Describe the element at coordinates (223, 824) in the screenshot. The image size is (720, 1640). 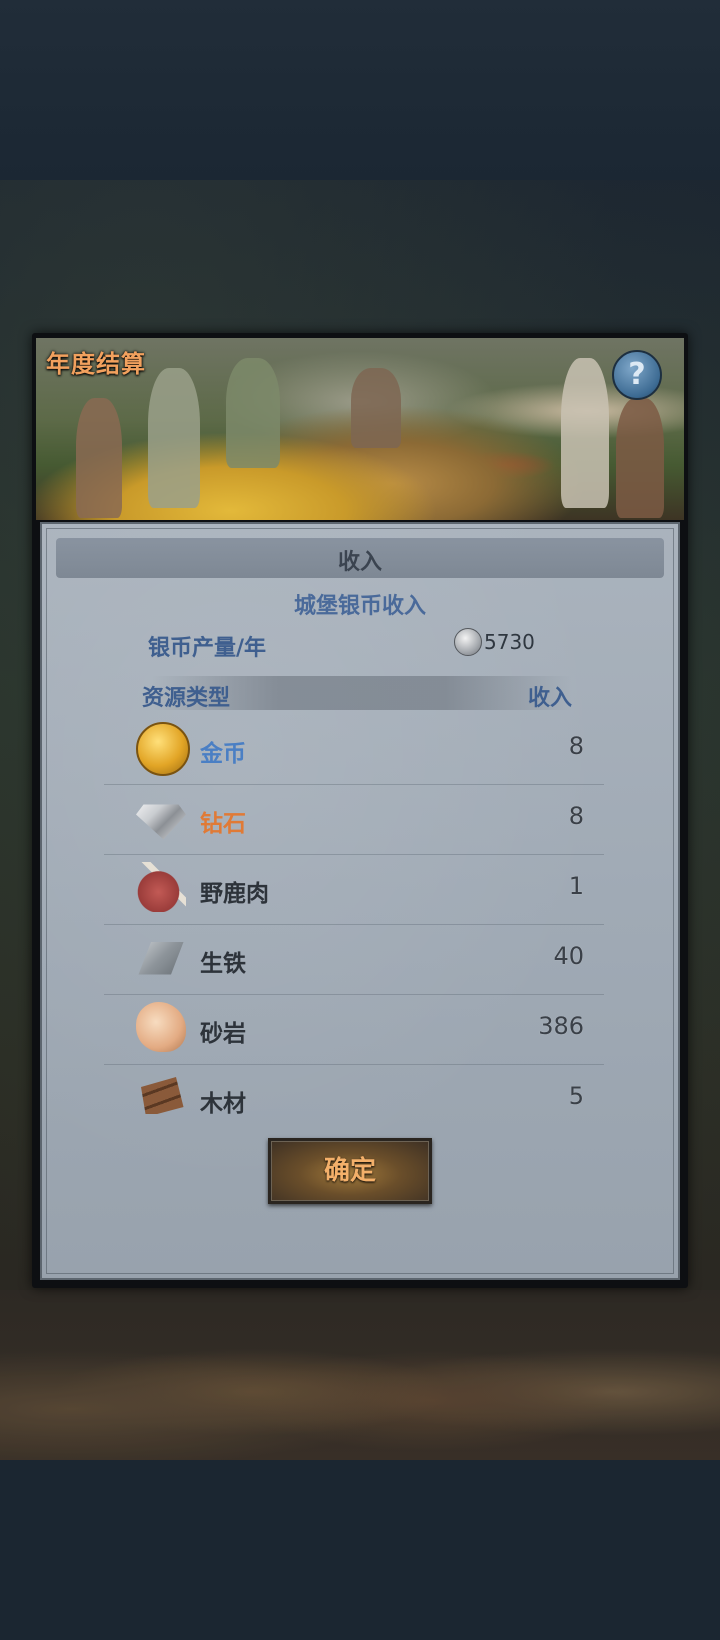
I see `resource-name: 钻石` at that location.